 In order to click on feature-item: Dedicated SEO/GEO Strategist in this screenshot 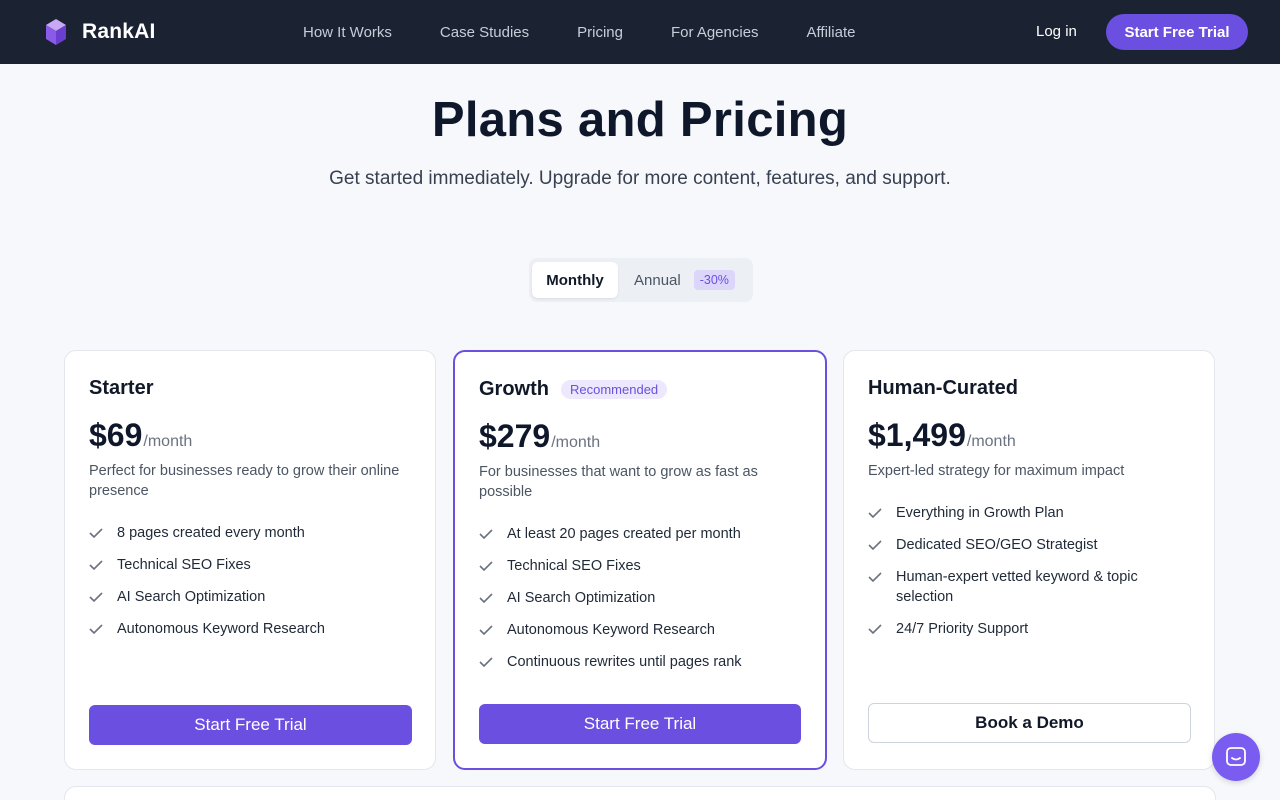, I will do `click(1030, 545)`.